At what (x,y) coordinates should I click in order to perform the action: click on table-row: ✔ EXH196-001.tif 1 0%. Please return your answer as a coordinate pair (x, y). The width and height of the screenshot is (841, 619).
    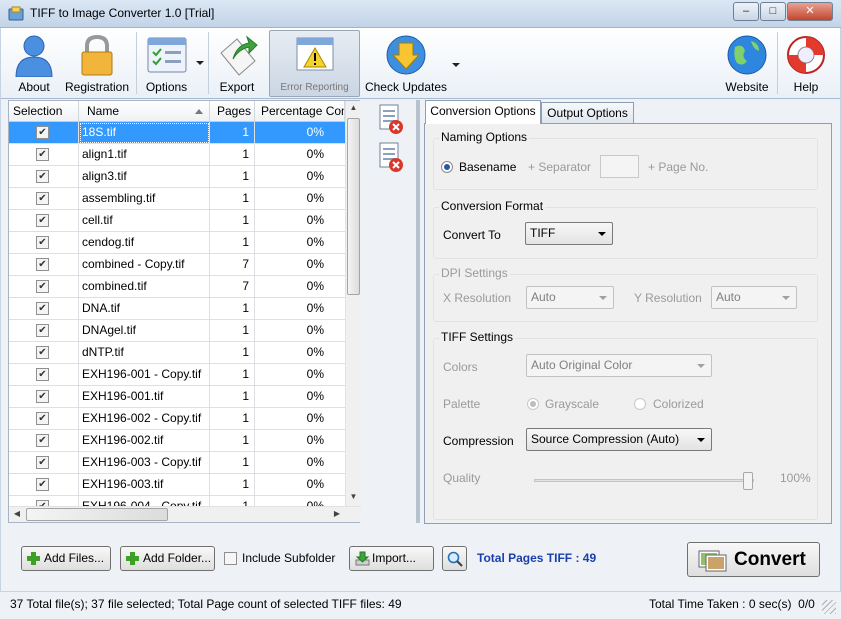
    Looking at the image, I should click on (177, 397).